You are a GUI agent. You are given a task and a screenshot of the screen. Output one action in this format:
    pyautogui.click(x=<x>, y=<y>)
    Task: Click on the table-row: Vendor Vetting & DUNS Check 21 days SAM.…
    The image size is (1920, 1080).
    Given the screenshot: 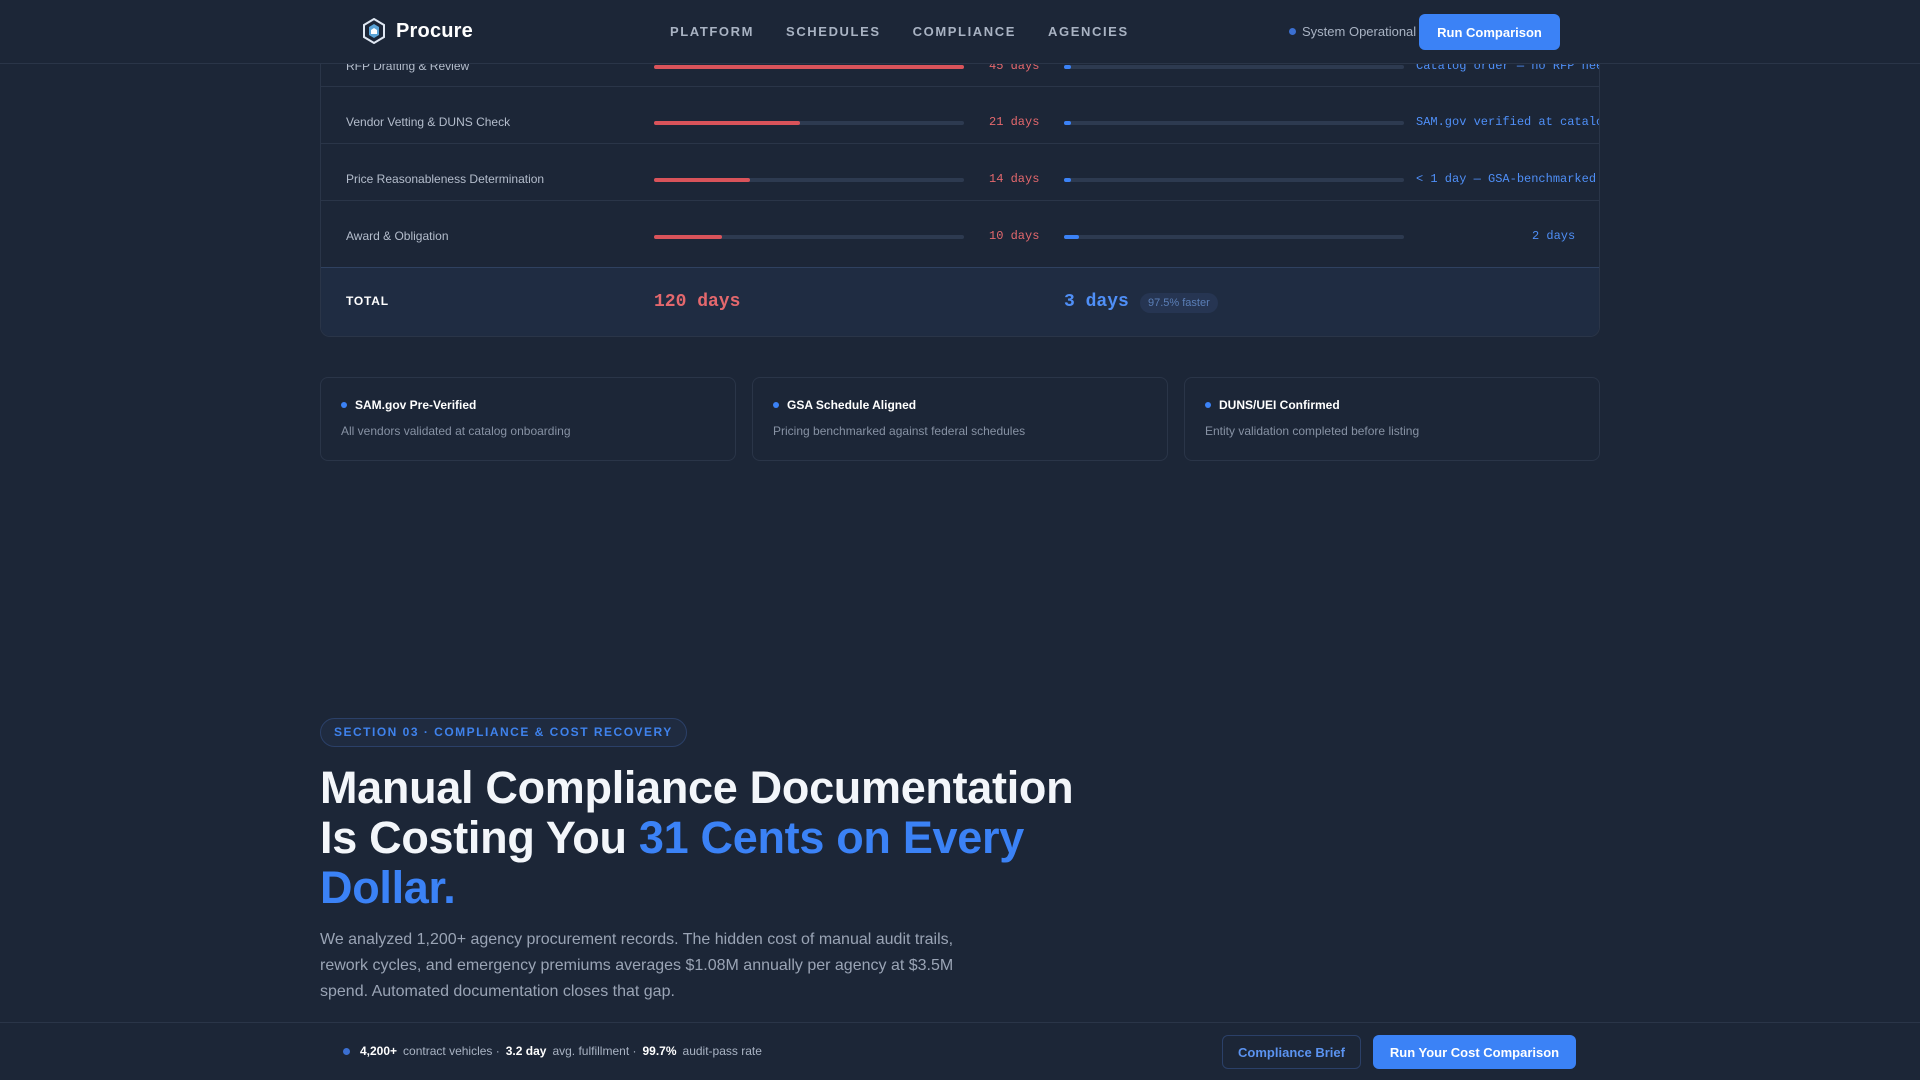 What is the action you would take?
    pyautogui.click(x=960, y=115)
    